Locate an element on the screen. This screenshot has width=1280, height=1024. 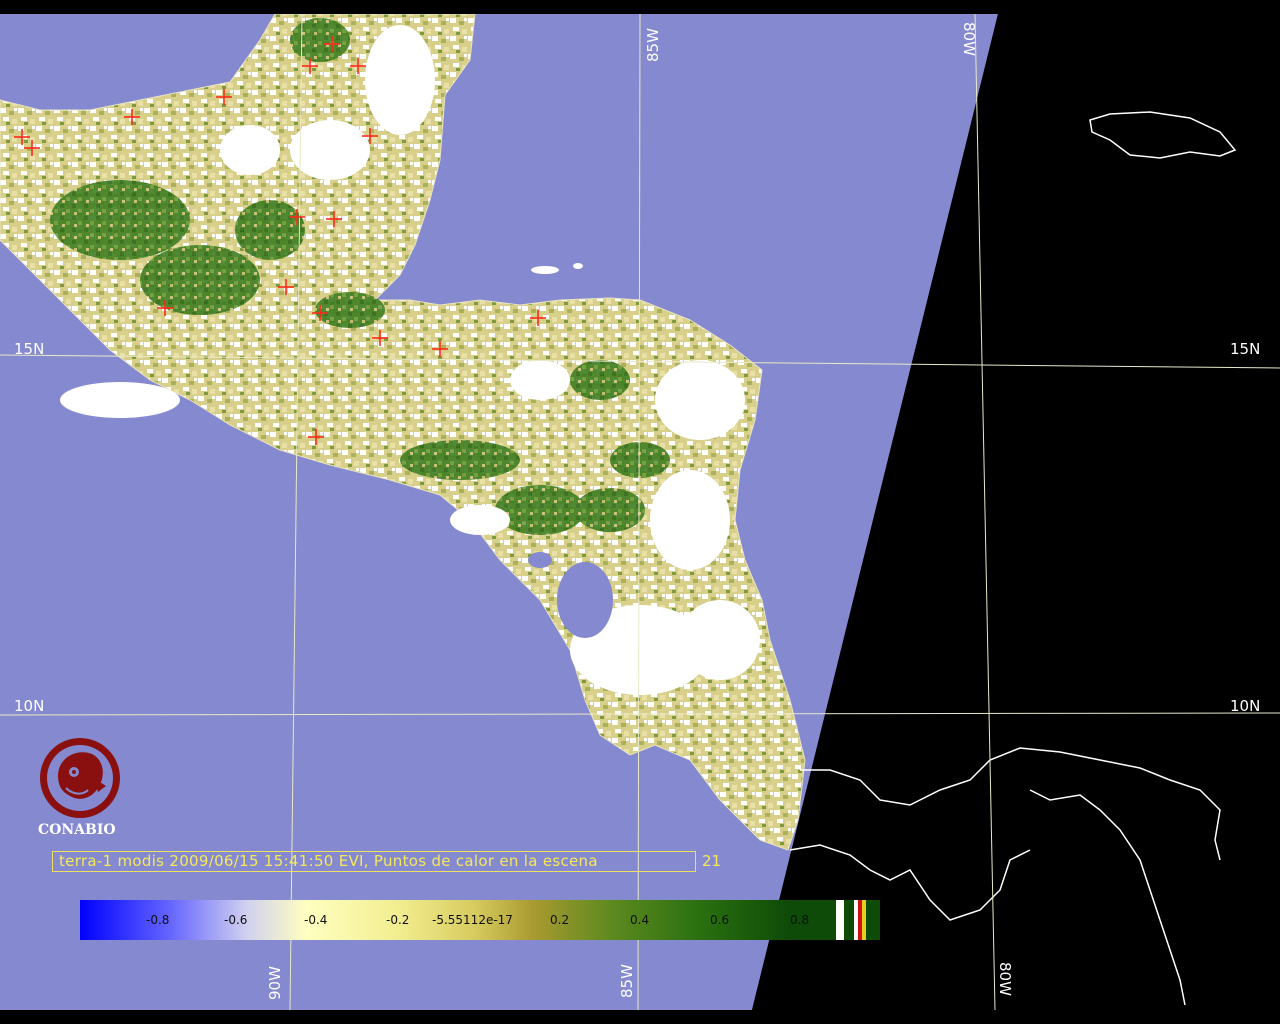
colorbar-tick: -0.6 is located at coordinates (236, 920).